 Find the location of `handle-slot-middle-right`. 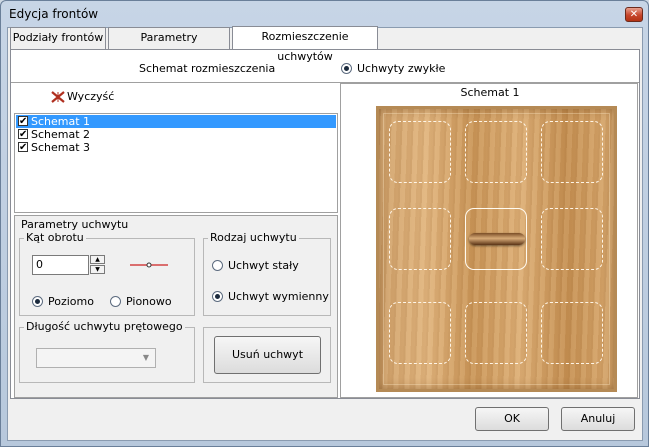

handle-slot-middle-right is located at coordinates (572, 239).